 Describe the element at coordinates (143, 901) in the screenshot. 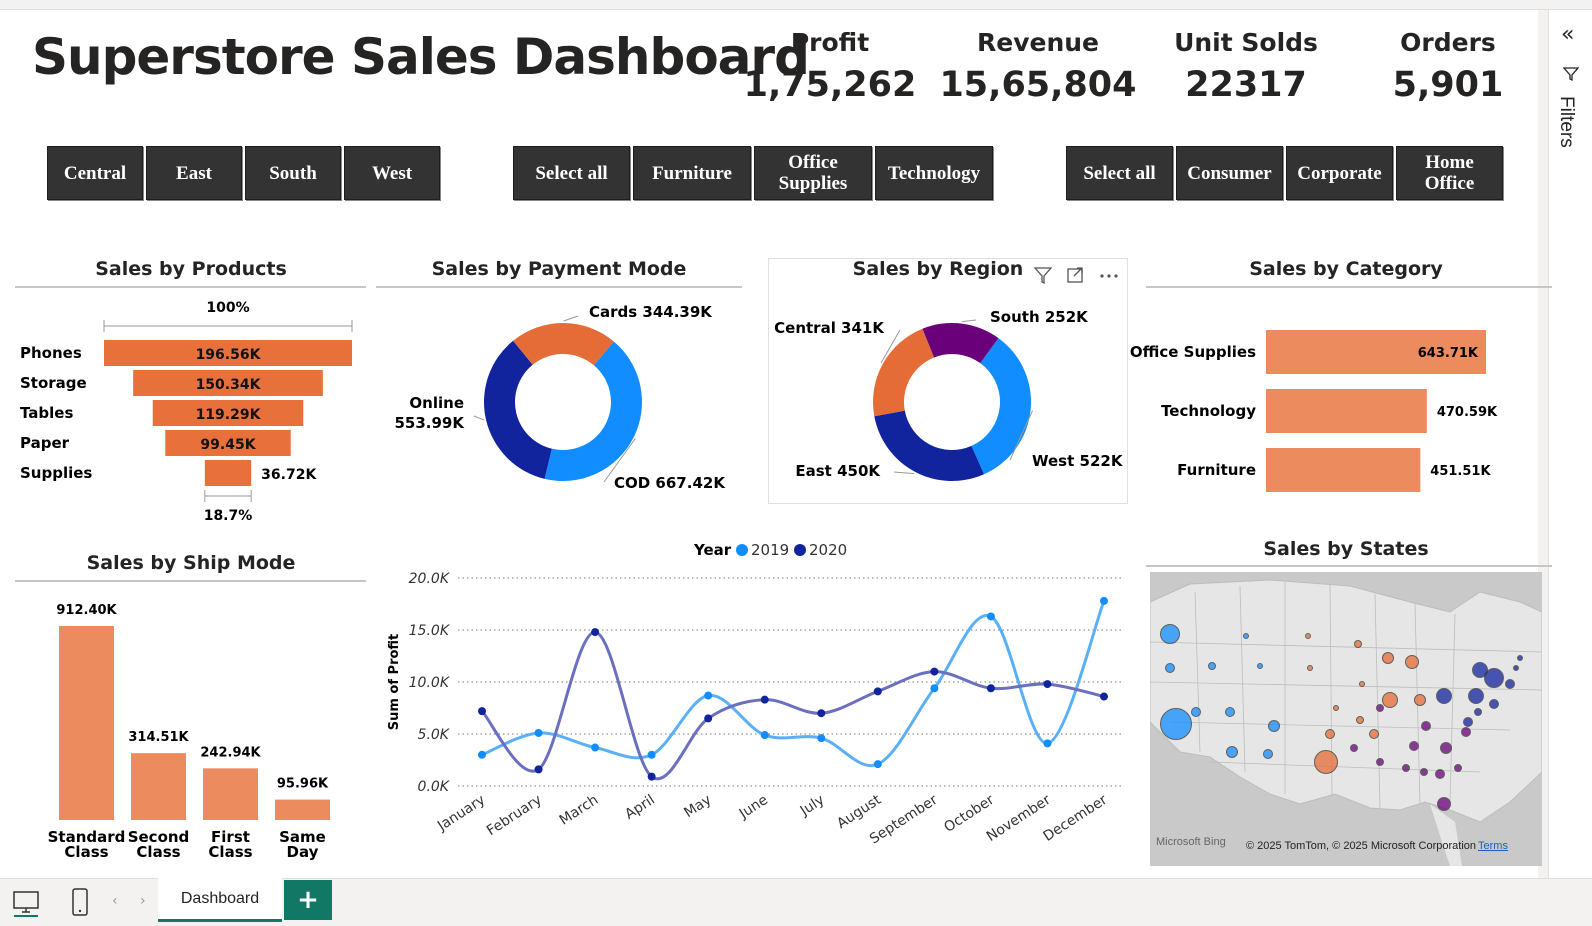

I see `chevron-right-icon: ›` at that location.